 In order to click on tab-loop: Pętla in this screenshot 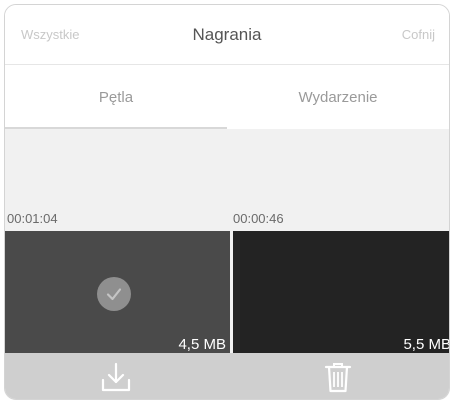, I will do `click(116, 97)`.